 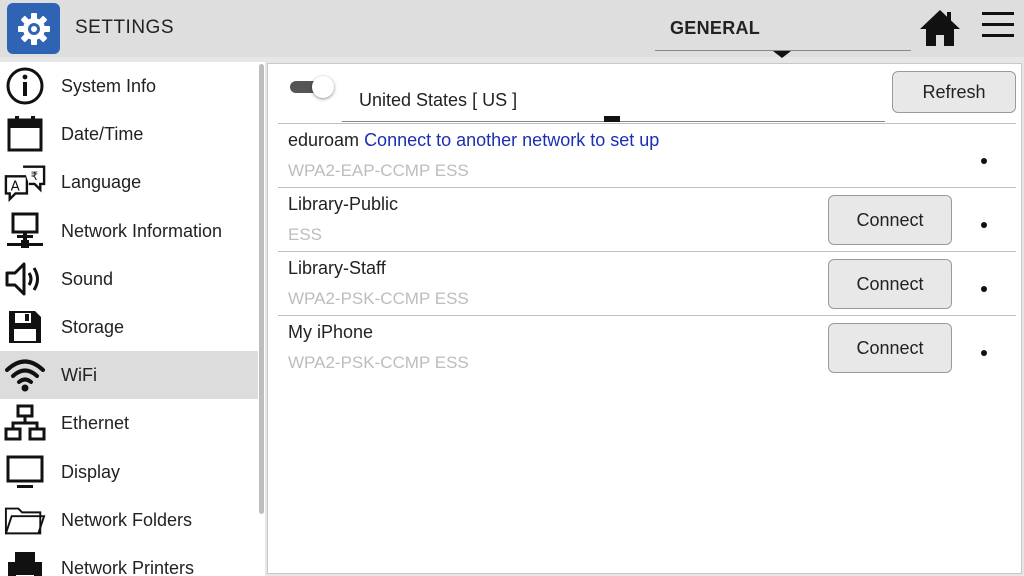 I want to click on network-security: ESS, so click(x=305, y=234).